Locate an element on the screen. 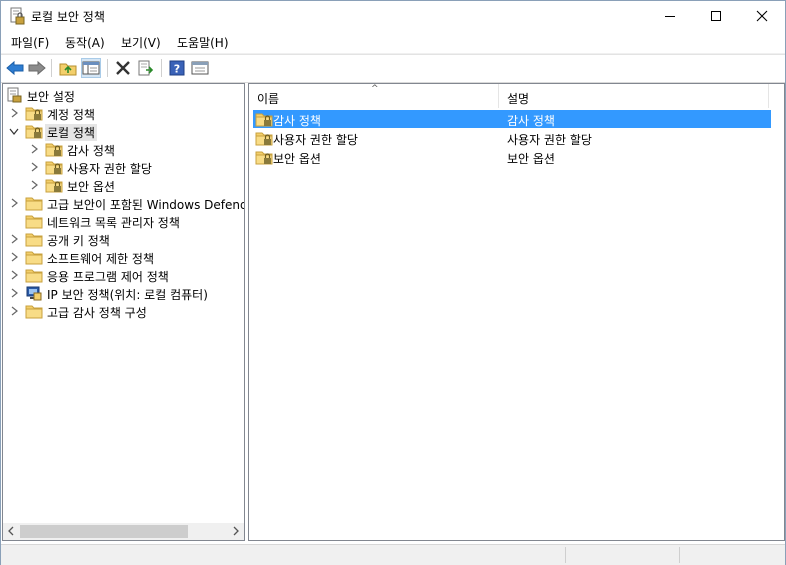 This screenshot has width=786, height=565. scrollbar-thumb is located at coordinates (104, 531).